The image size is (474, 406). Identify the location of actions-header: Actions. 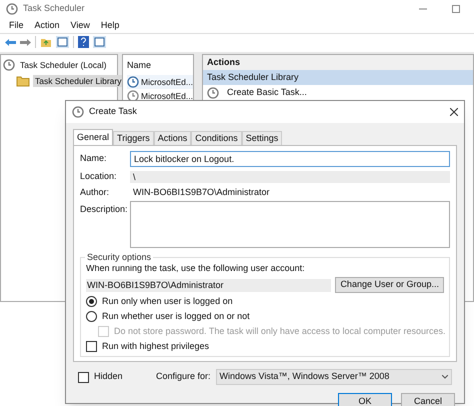
(338, 62).